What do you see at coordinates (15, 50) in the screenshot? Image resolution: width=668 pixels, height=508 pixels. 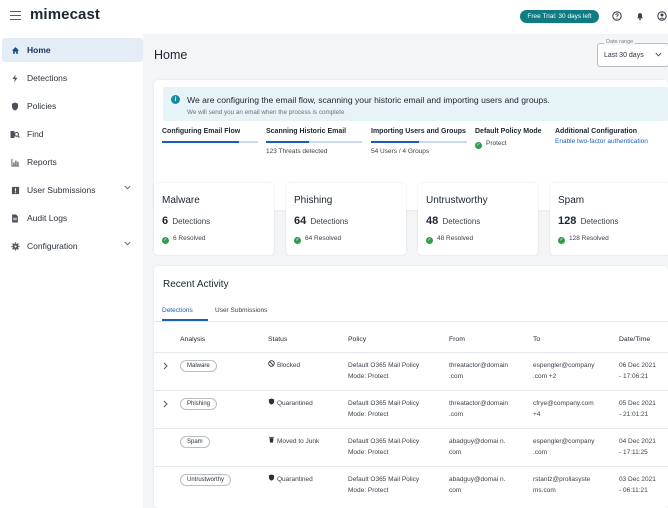 I see `home-icon` at bounding box center [15, 50].